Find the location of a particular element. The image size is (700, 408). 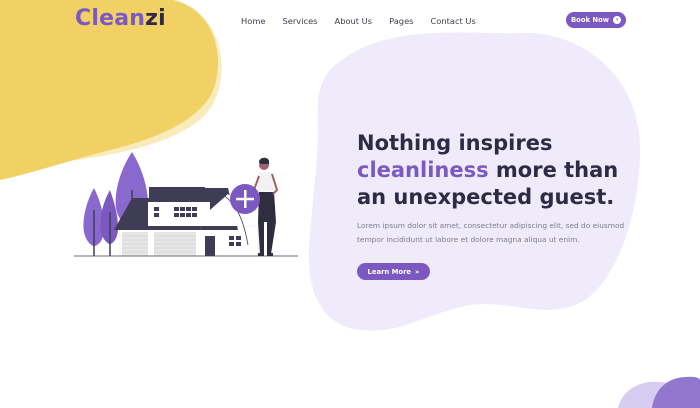

logo: Cleanzi is located at coordinates (120, 18).